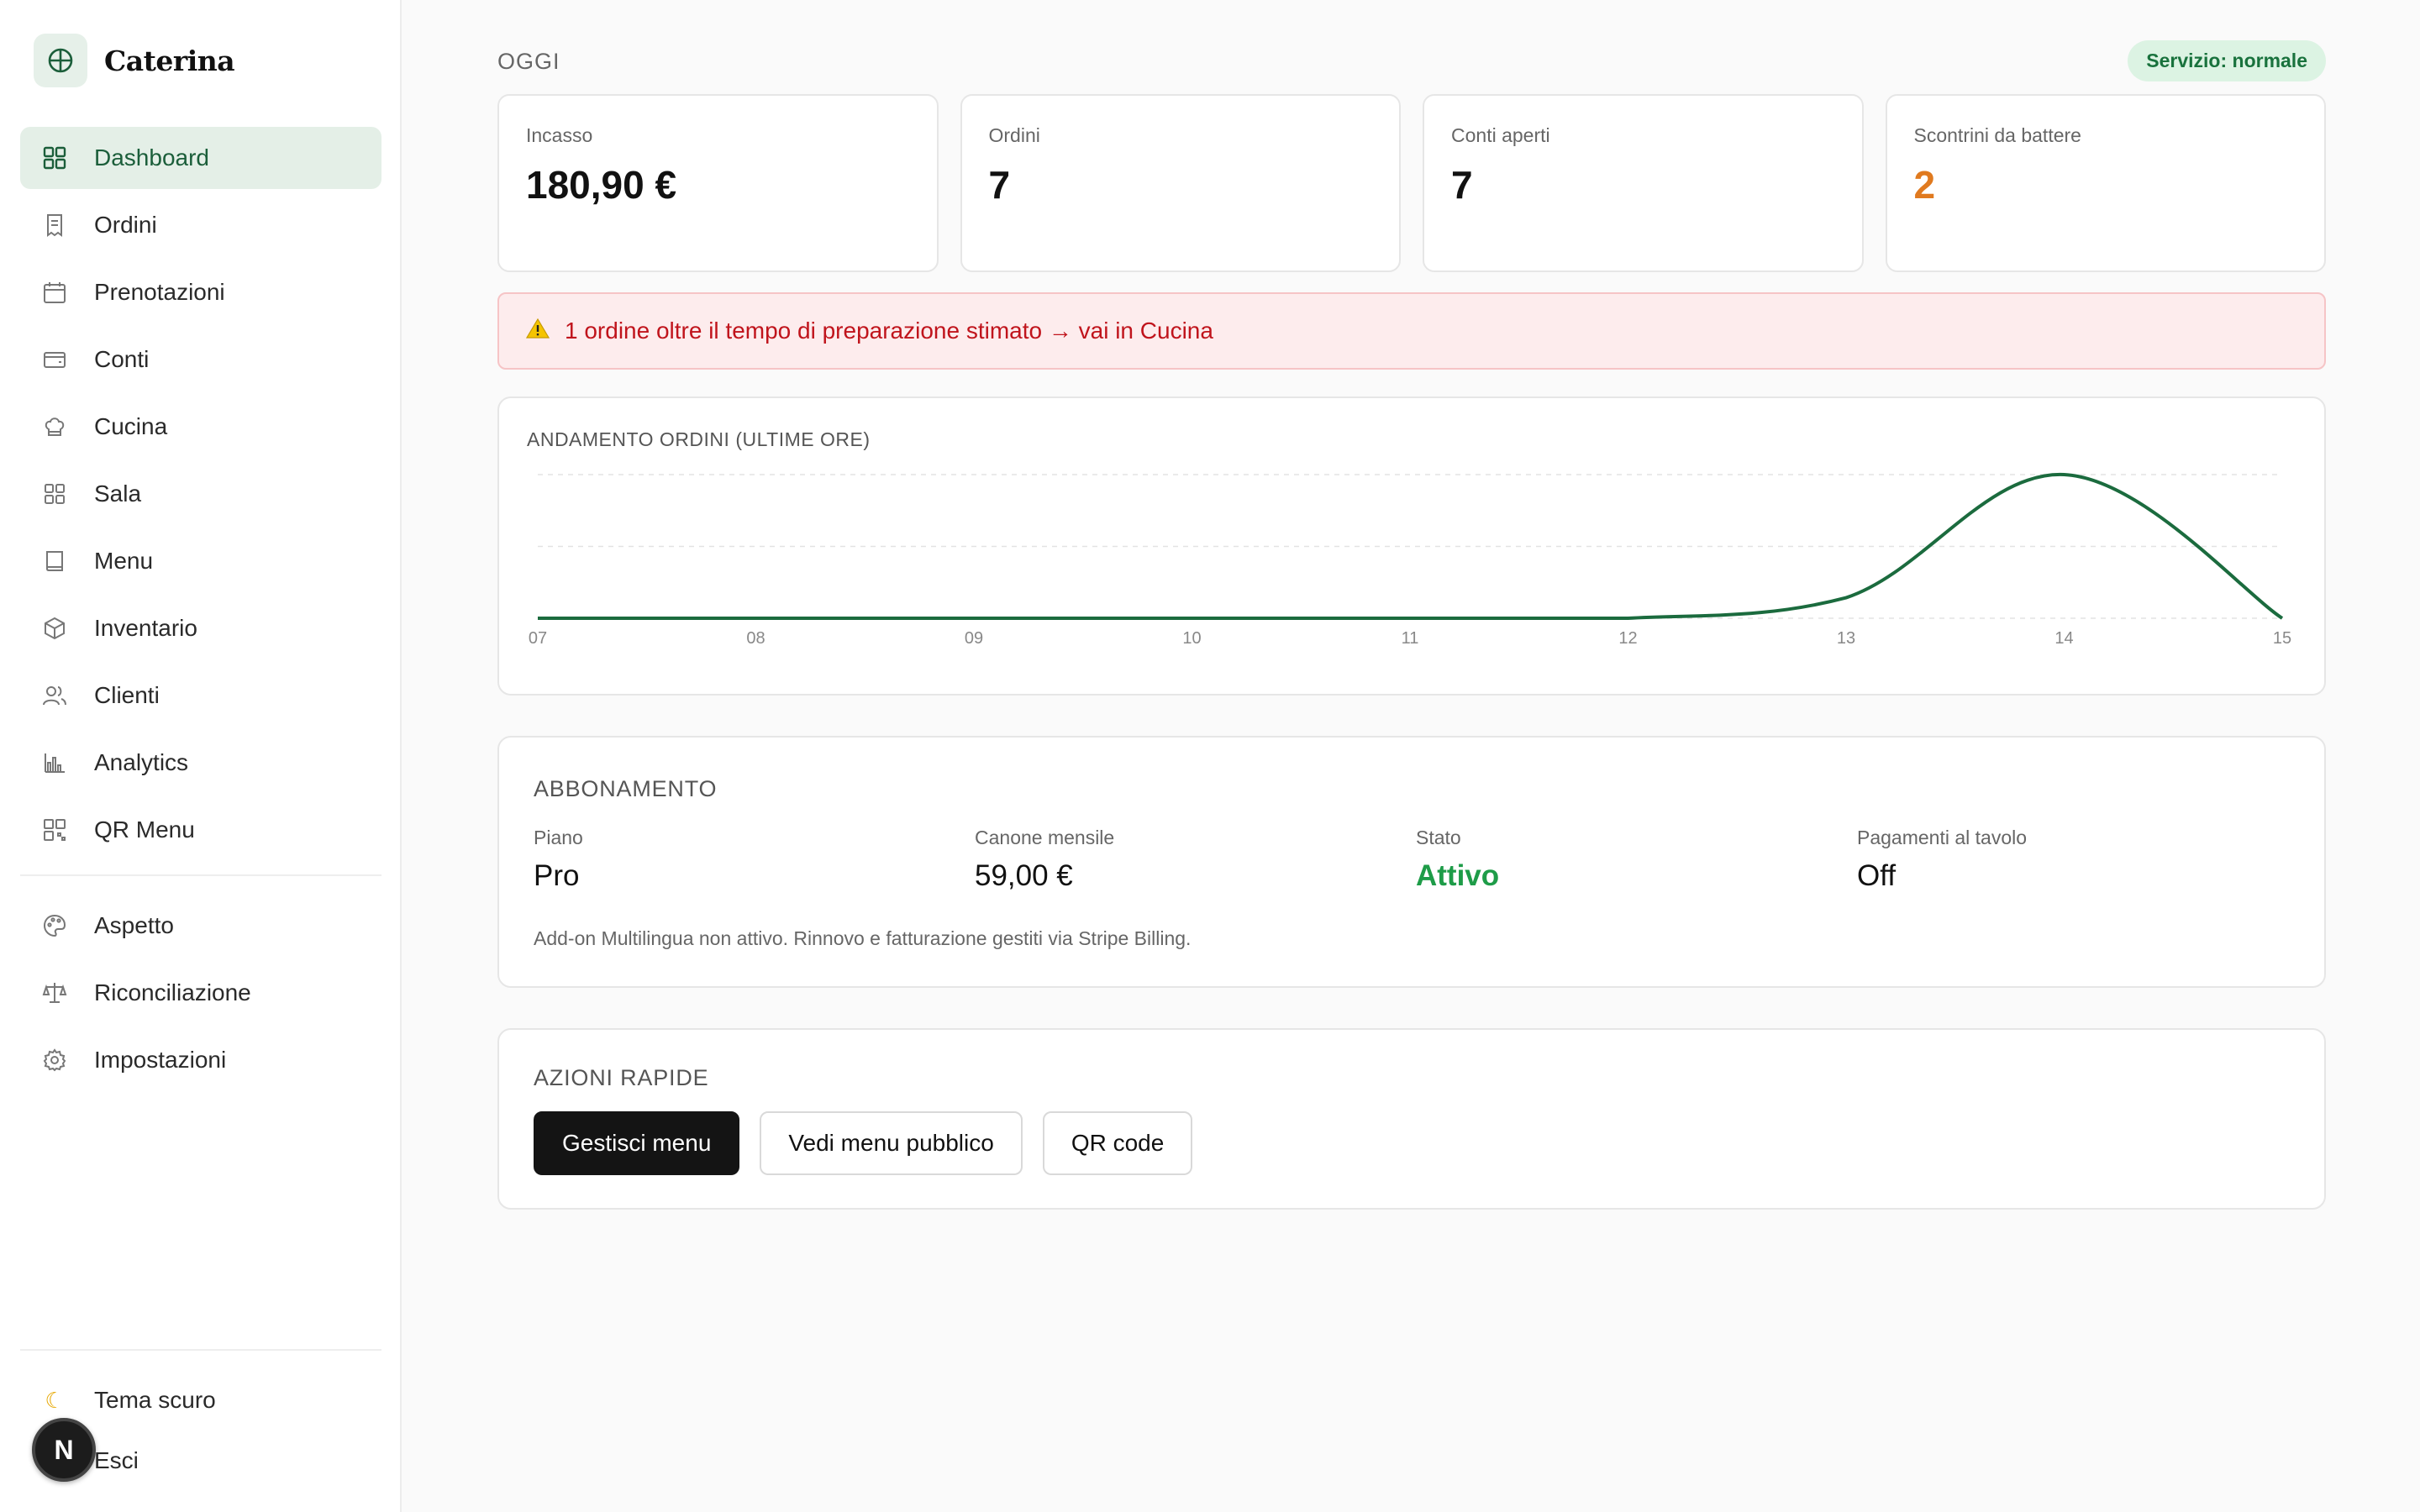  What do you see at coordinates (200, 926) in the screenshot?
I see `sidebar-item-aspetto: Aspetto` at bounding box center [200, 926].